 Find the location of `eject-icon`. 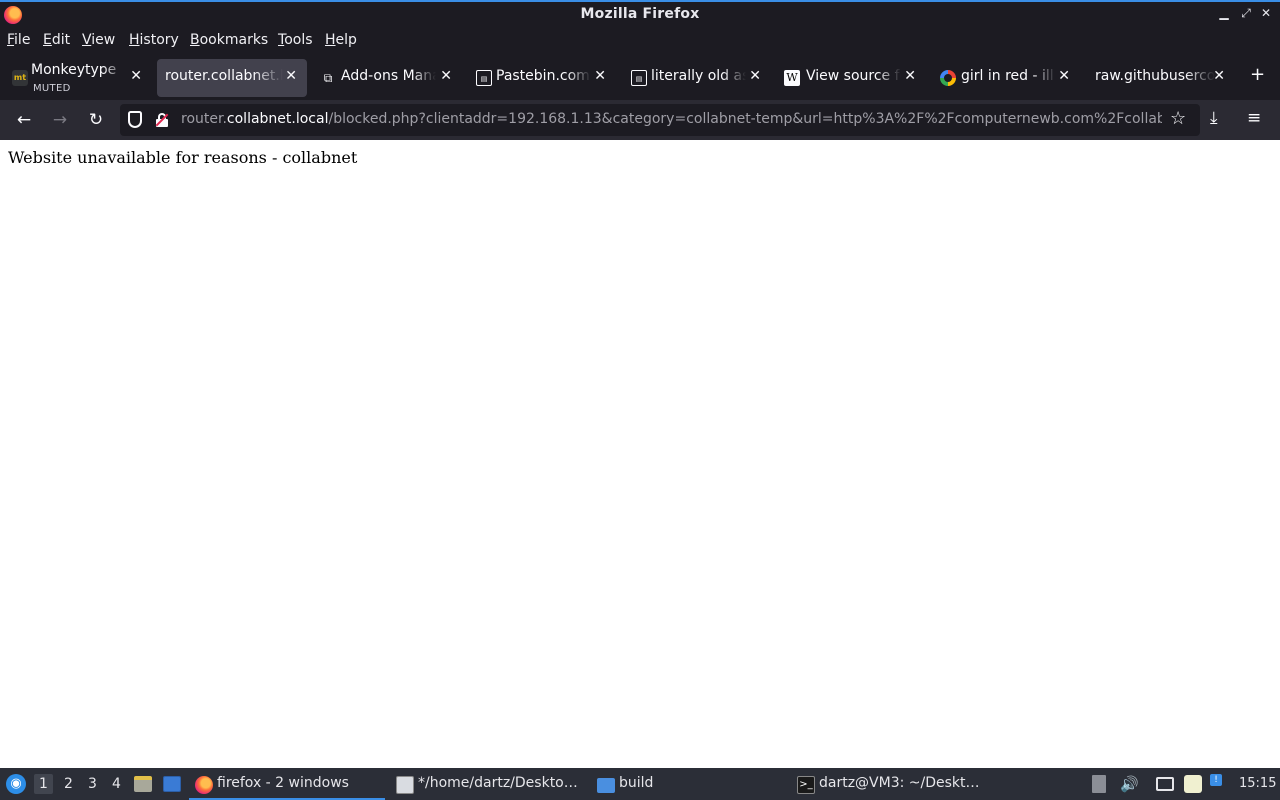

eject-icon is located at coordinates (1099, 784).